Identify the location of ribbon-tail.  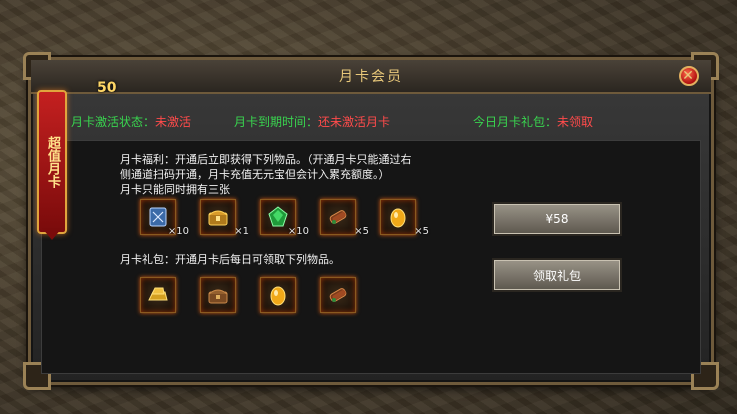
(52, 234).